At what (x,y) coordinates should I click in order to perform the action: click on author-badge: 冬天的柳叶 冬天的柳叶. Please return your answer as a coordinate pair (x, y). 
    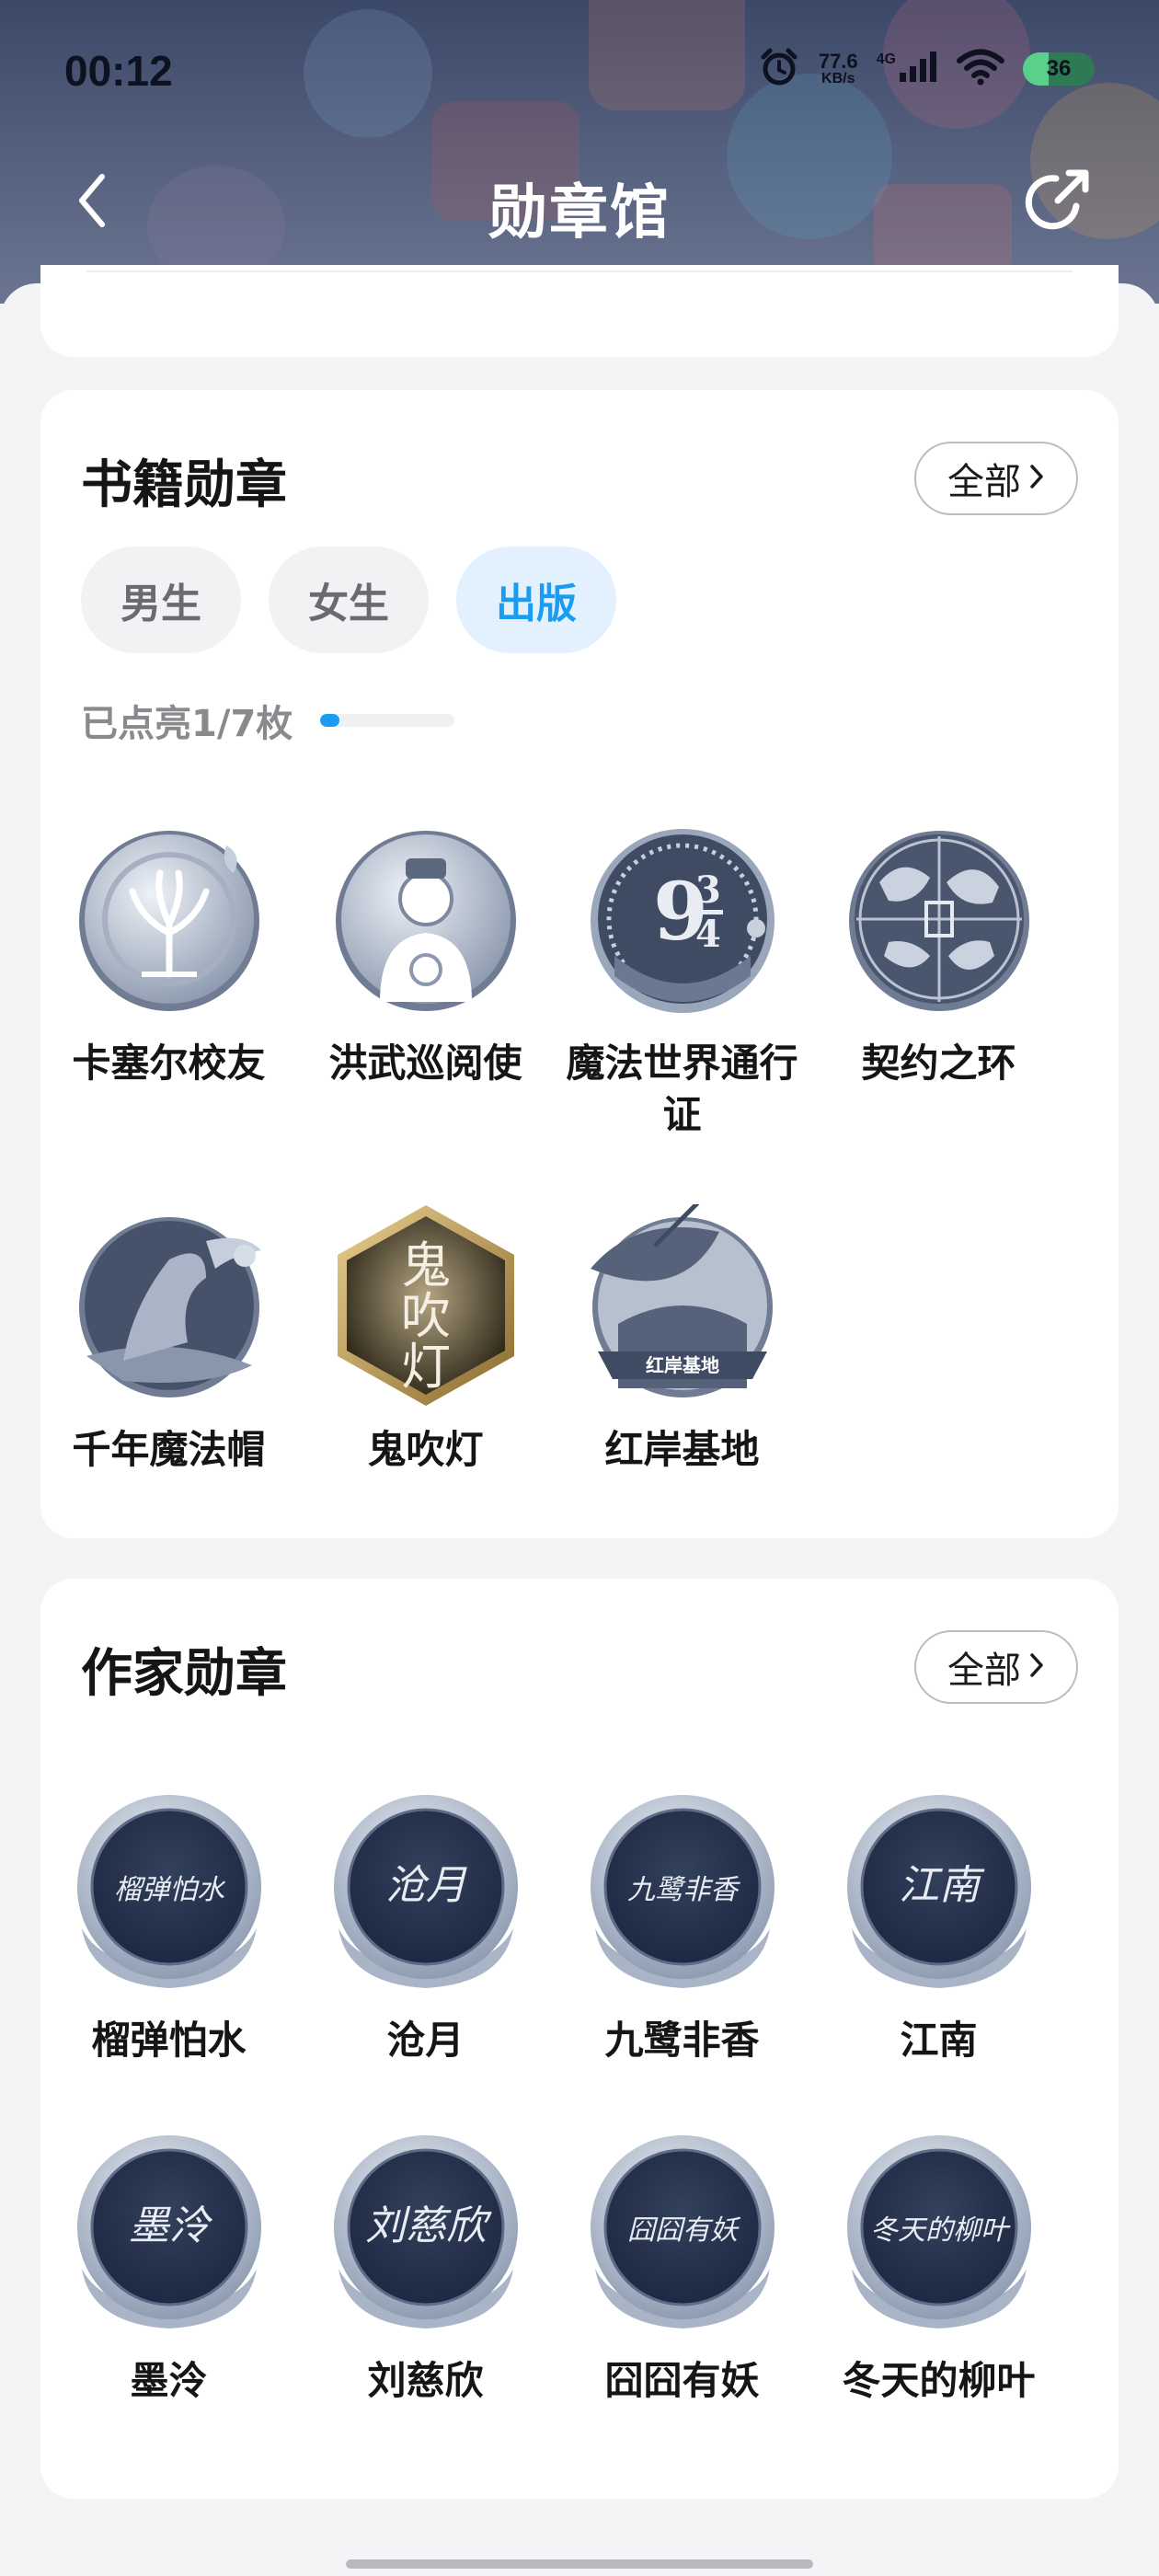
    Looking at the image, I should click on (938, 2269).